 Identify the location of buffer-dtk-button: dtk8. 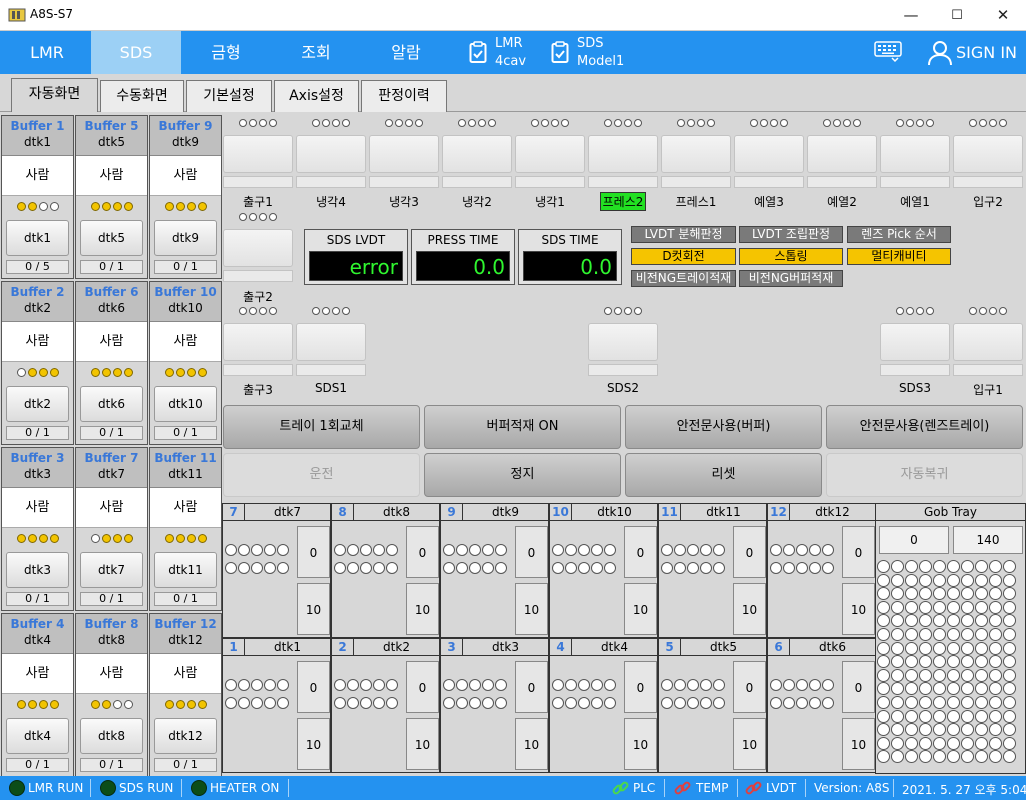
(111, 736).